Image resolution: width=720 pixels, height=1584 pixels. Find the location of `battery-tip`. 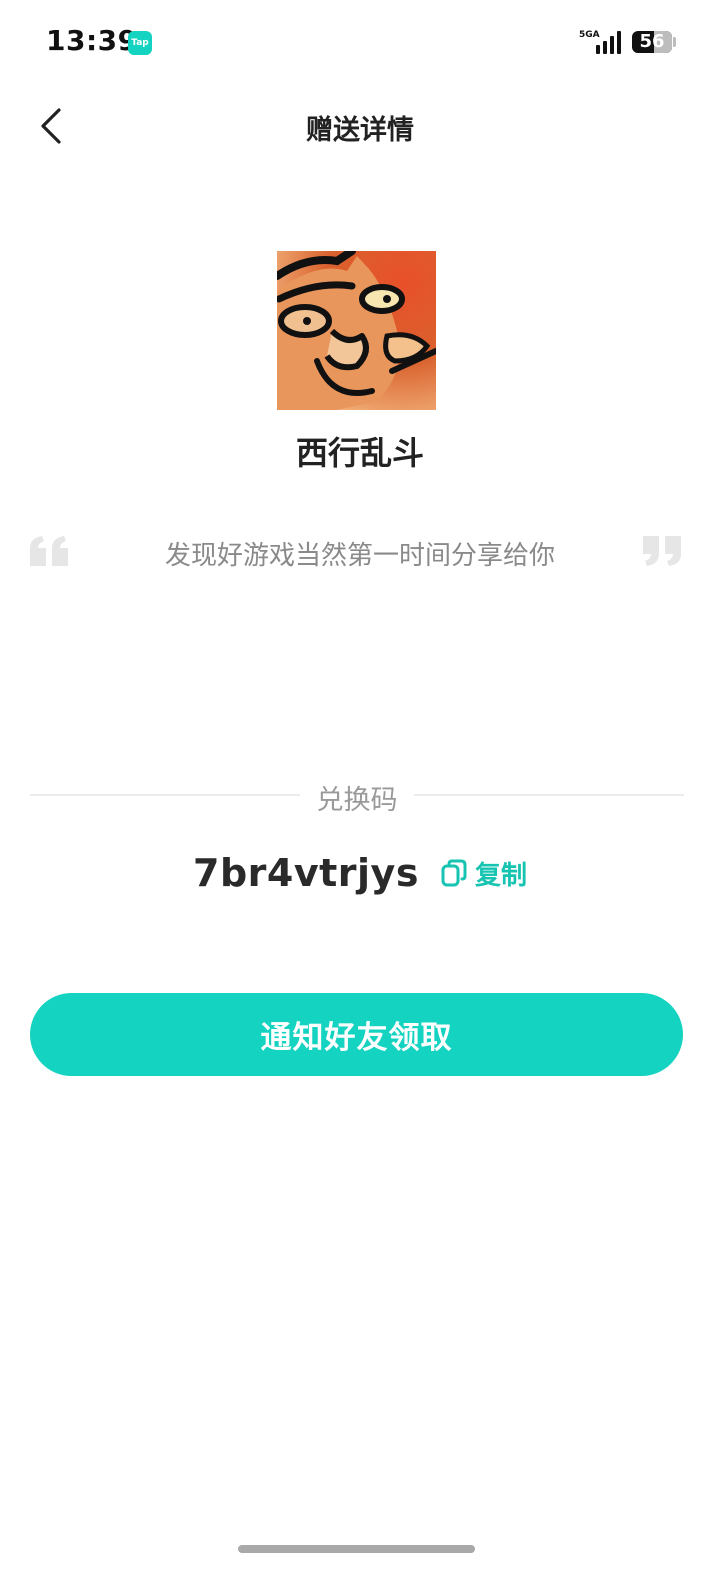

battery-tip is located at coordinates (674, 42).